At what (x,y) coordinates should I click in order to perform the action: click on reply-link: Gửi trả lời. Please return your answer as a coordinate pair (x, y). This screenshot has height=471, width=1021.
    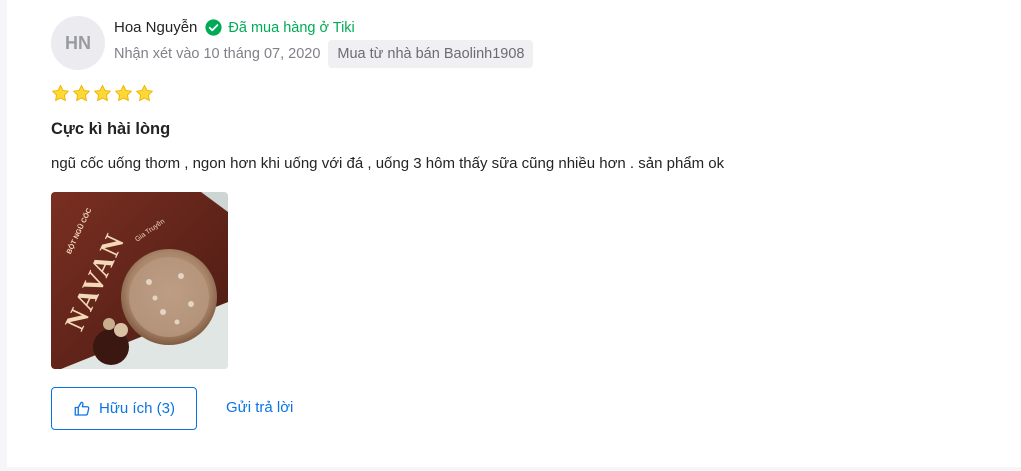
    Looking at the image, I should click on (259, 407).